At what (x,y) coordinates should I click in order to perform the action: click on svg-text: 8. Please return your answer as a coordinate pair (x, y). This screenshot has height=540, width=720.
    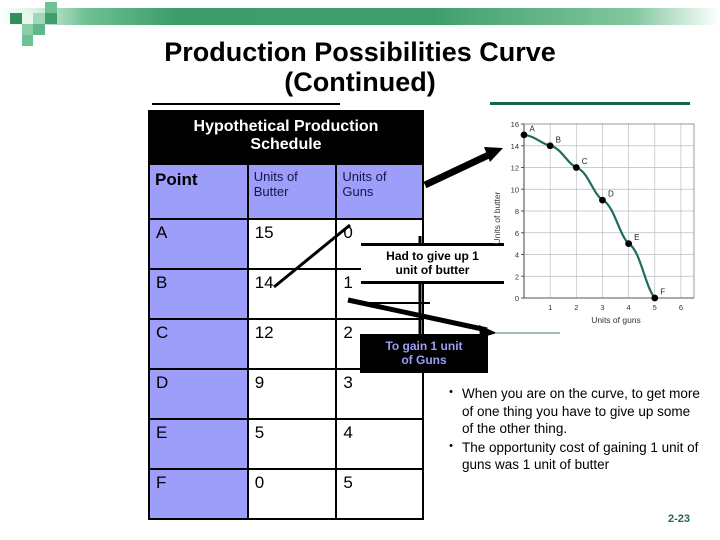
    Looking at the image, I should click on (517, 211).